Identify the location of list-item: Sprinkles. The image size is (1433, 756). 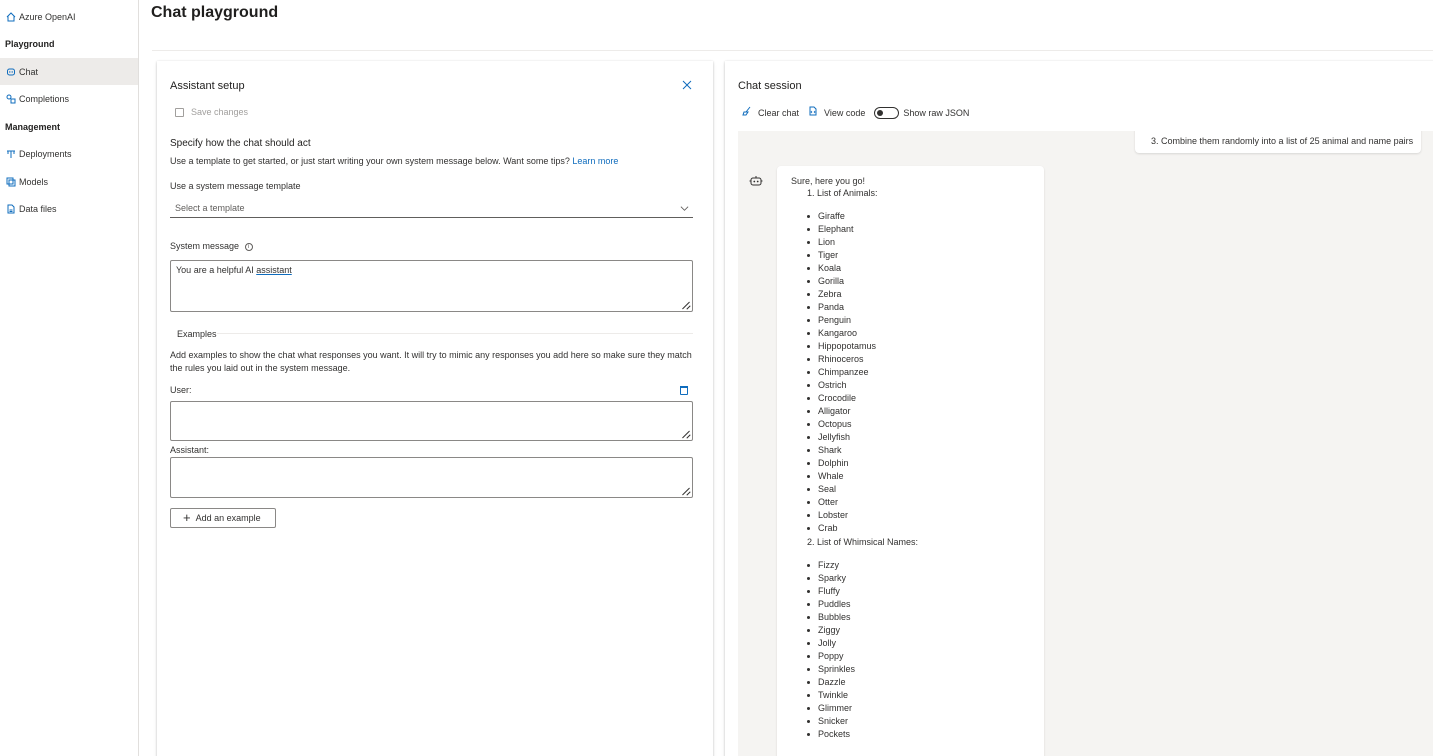
(918, 669).